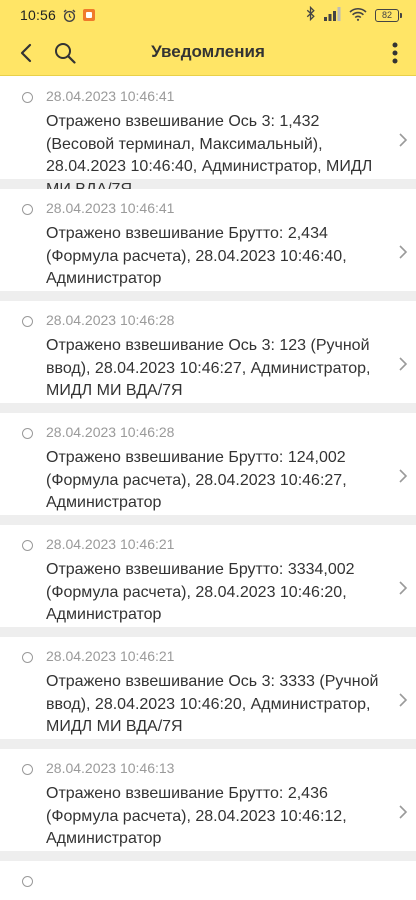 This screenshot has height=900, width=416. I want to click on notification-item-partial, so click(208, 880).